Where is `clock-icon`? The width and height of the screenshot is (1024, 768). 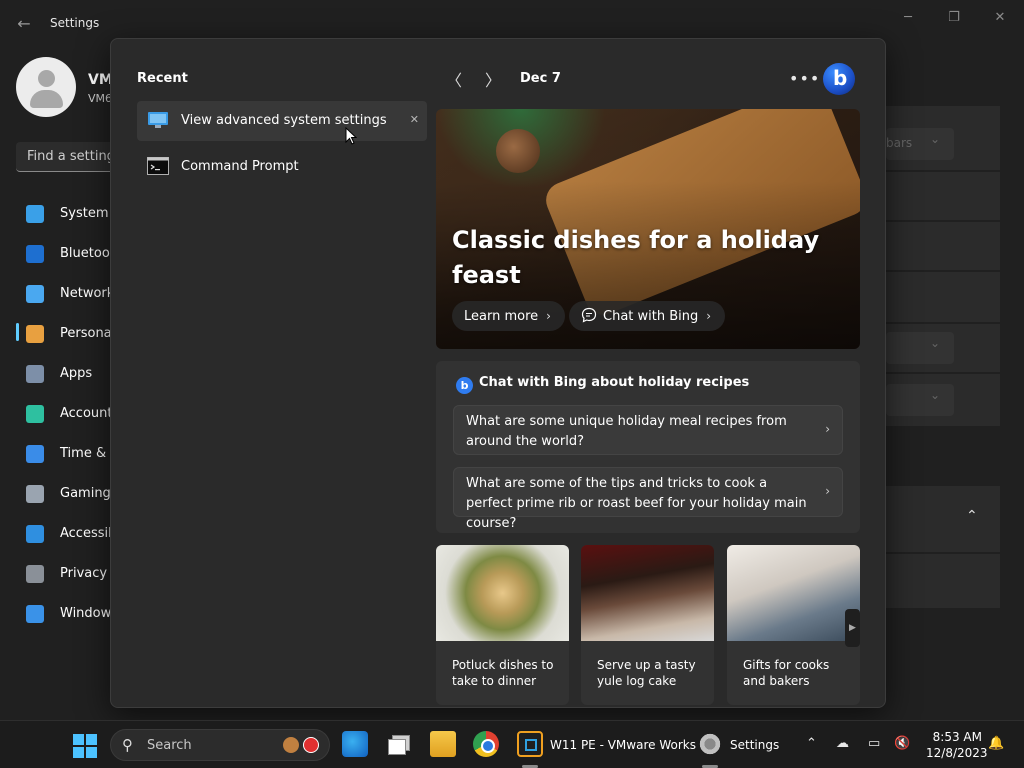 clock-icon is located at coordinates (35, 454).